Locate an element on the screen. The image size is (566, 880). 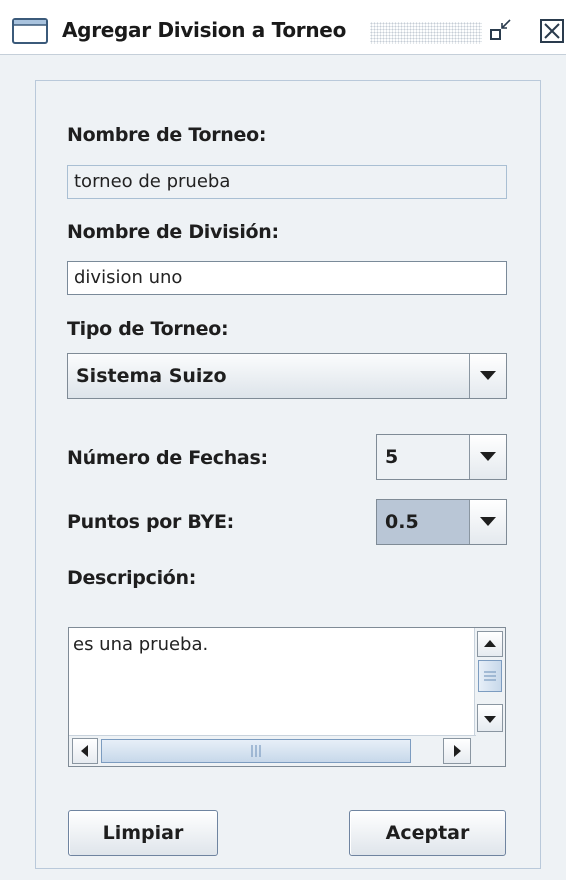
bye-points-label: Puntos por BYE: is located at coordinates (150, 522).